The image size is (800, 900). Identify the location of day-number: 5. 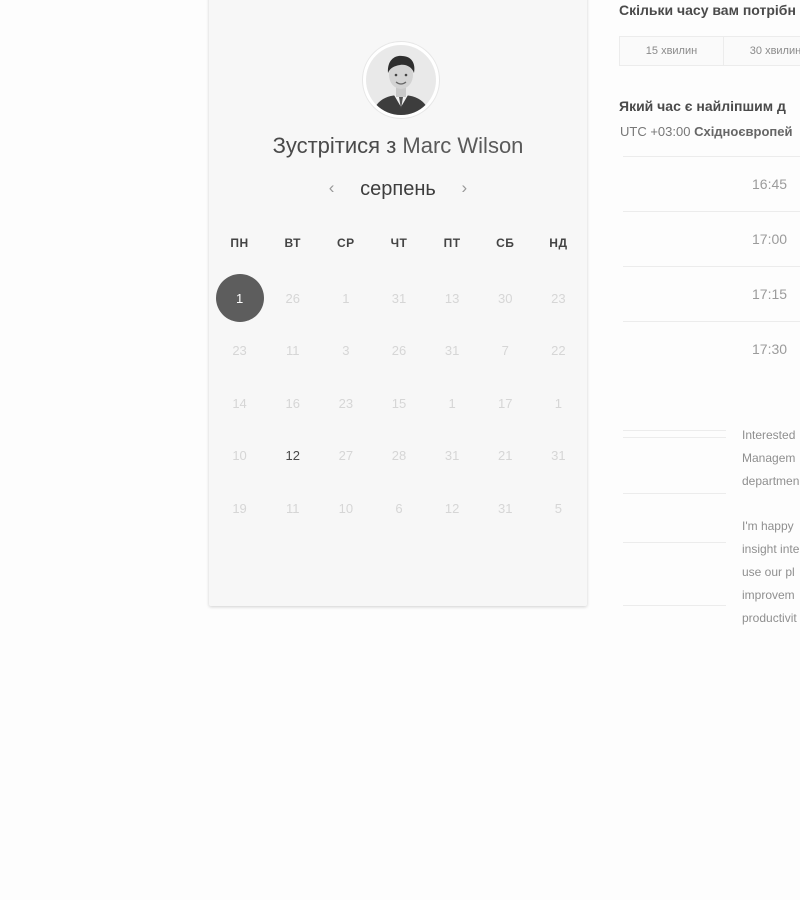
(558, 508).